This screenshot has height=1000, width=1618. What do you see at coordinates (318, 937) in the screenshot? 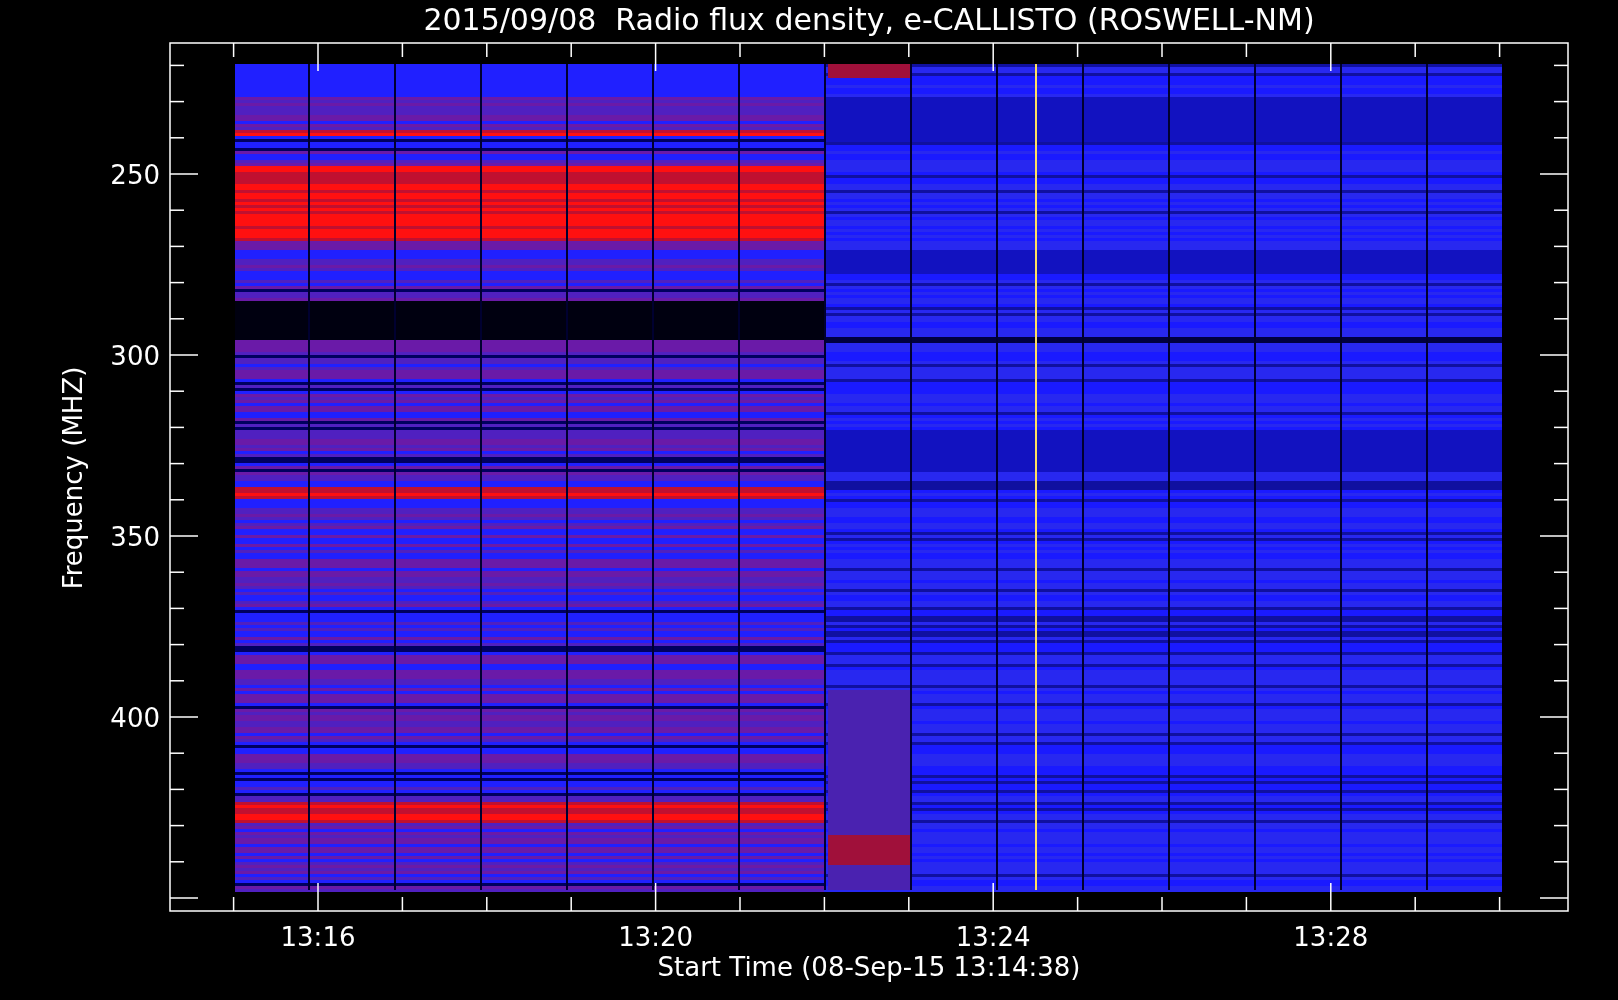
I see `x-tick-label: 13:16` at bounding box center [318, 937].